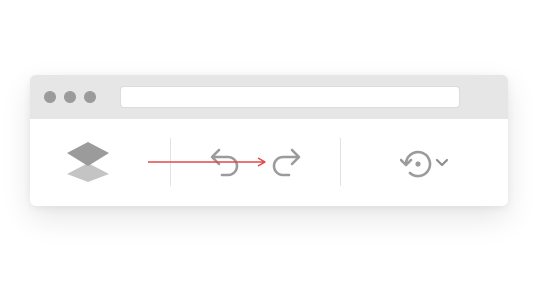 Image resolution: width=538 pixels, height=281 pixels. Describe the element at coordinates (70, 97) in the screenshot. I see `window-dot-minimize` at that location.